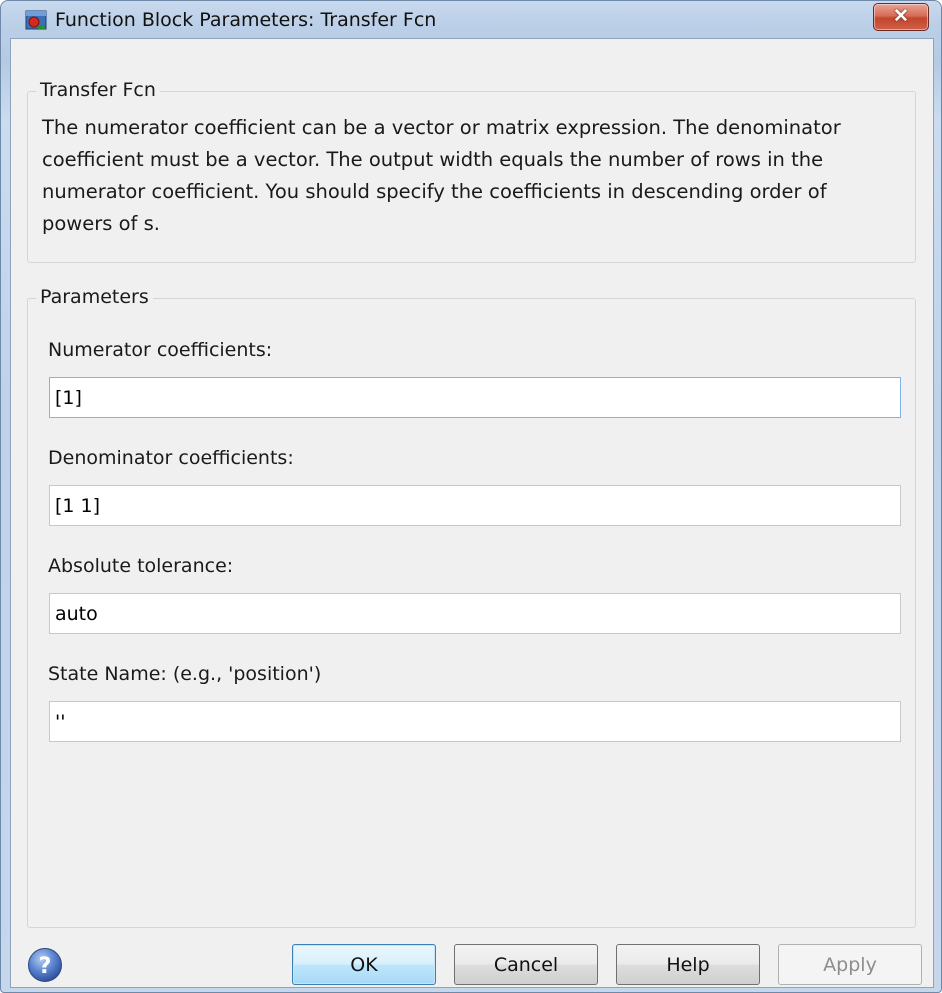 The width and height of the screenshot is (942, 993). Describe the element at coordinates (141, 566) in the screenshot. I see `absolute-tolerance-label: Absolute tolerance:` at that location.